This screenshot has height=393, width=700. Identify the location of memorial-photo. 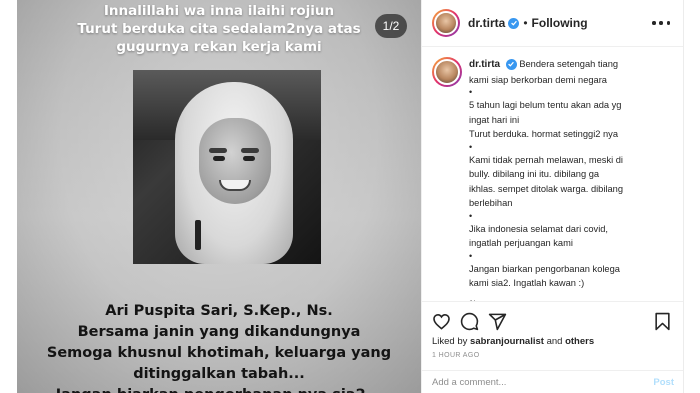
(227, 167).